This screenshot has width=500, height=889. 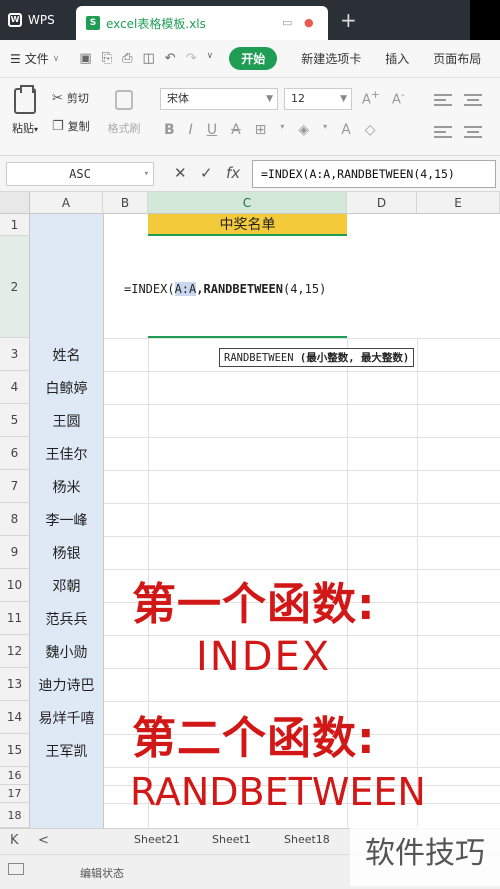 I want to click on quick-dropdown-icon: ∨, so click(x=210, y=58).